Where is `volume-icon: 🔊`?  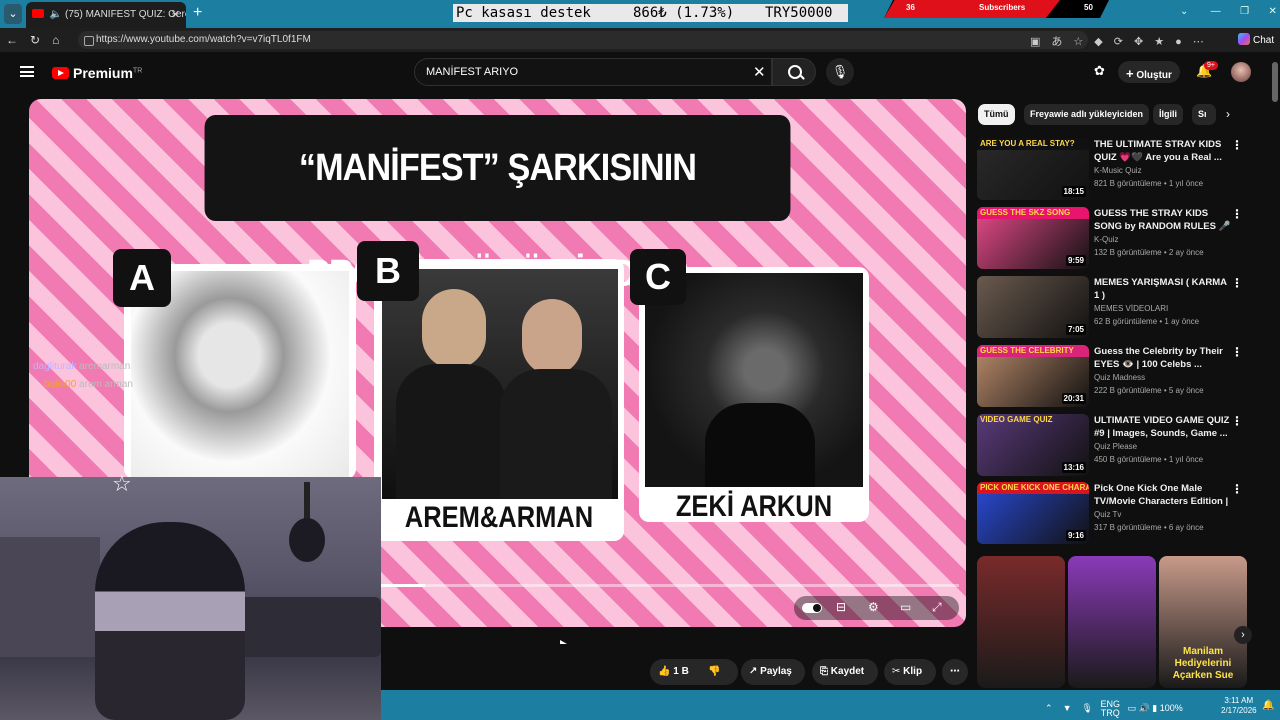 volume-icon: 🔊 is located at coordinates (1144, 708).